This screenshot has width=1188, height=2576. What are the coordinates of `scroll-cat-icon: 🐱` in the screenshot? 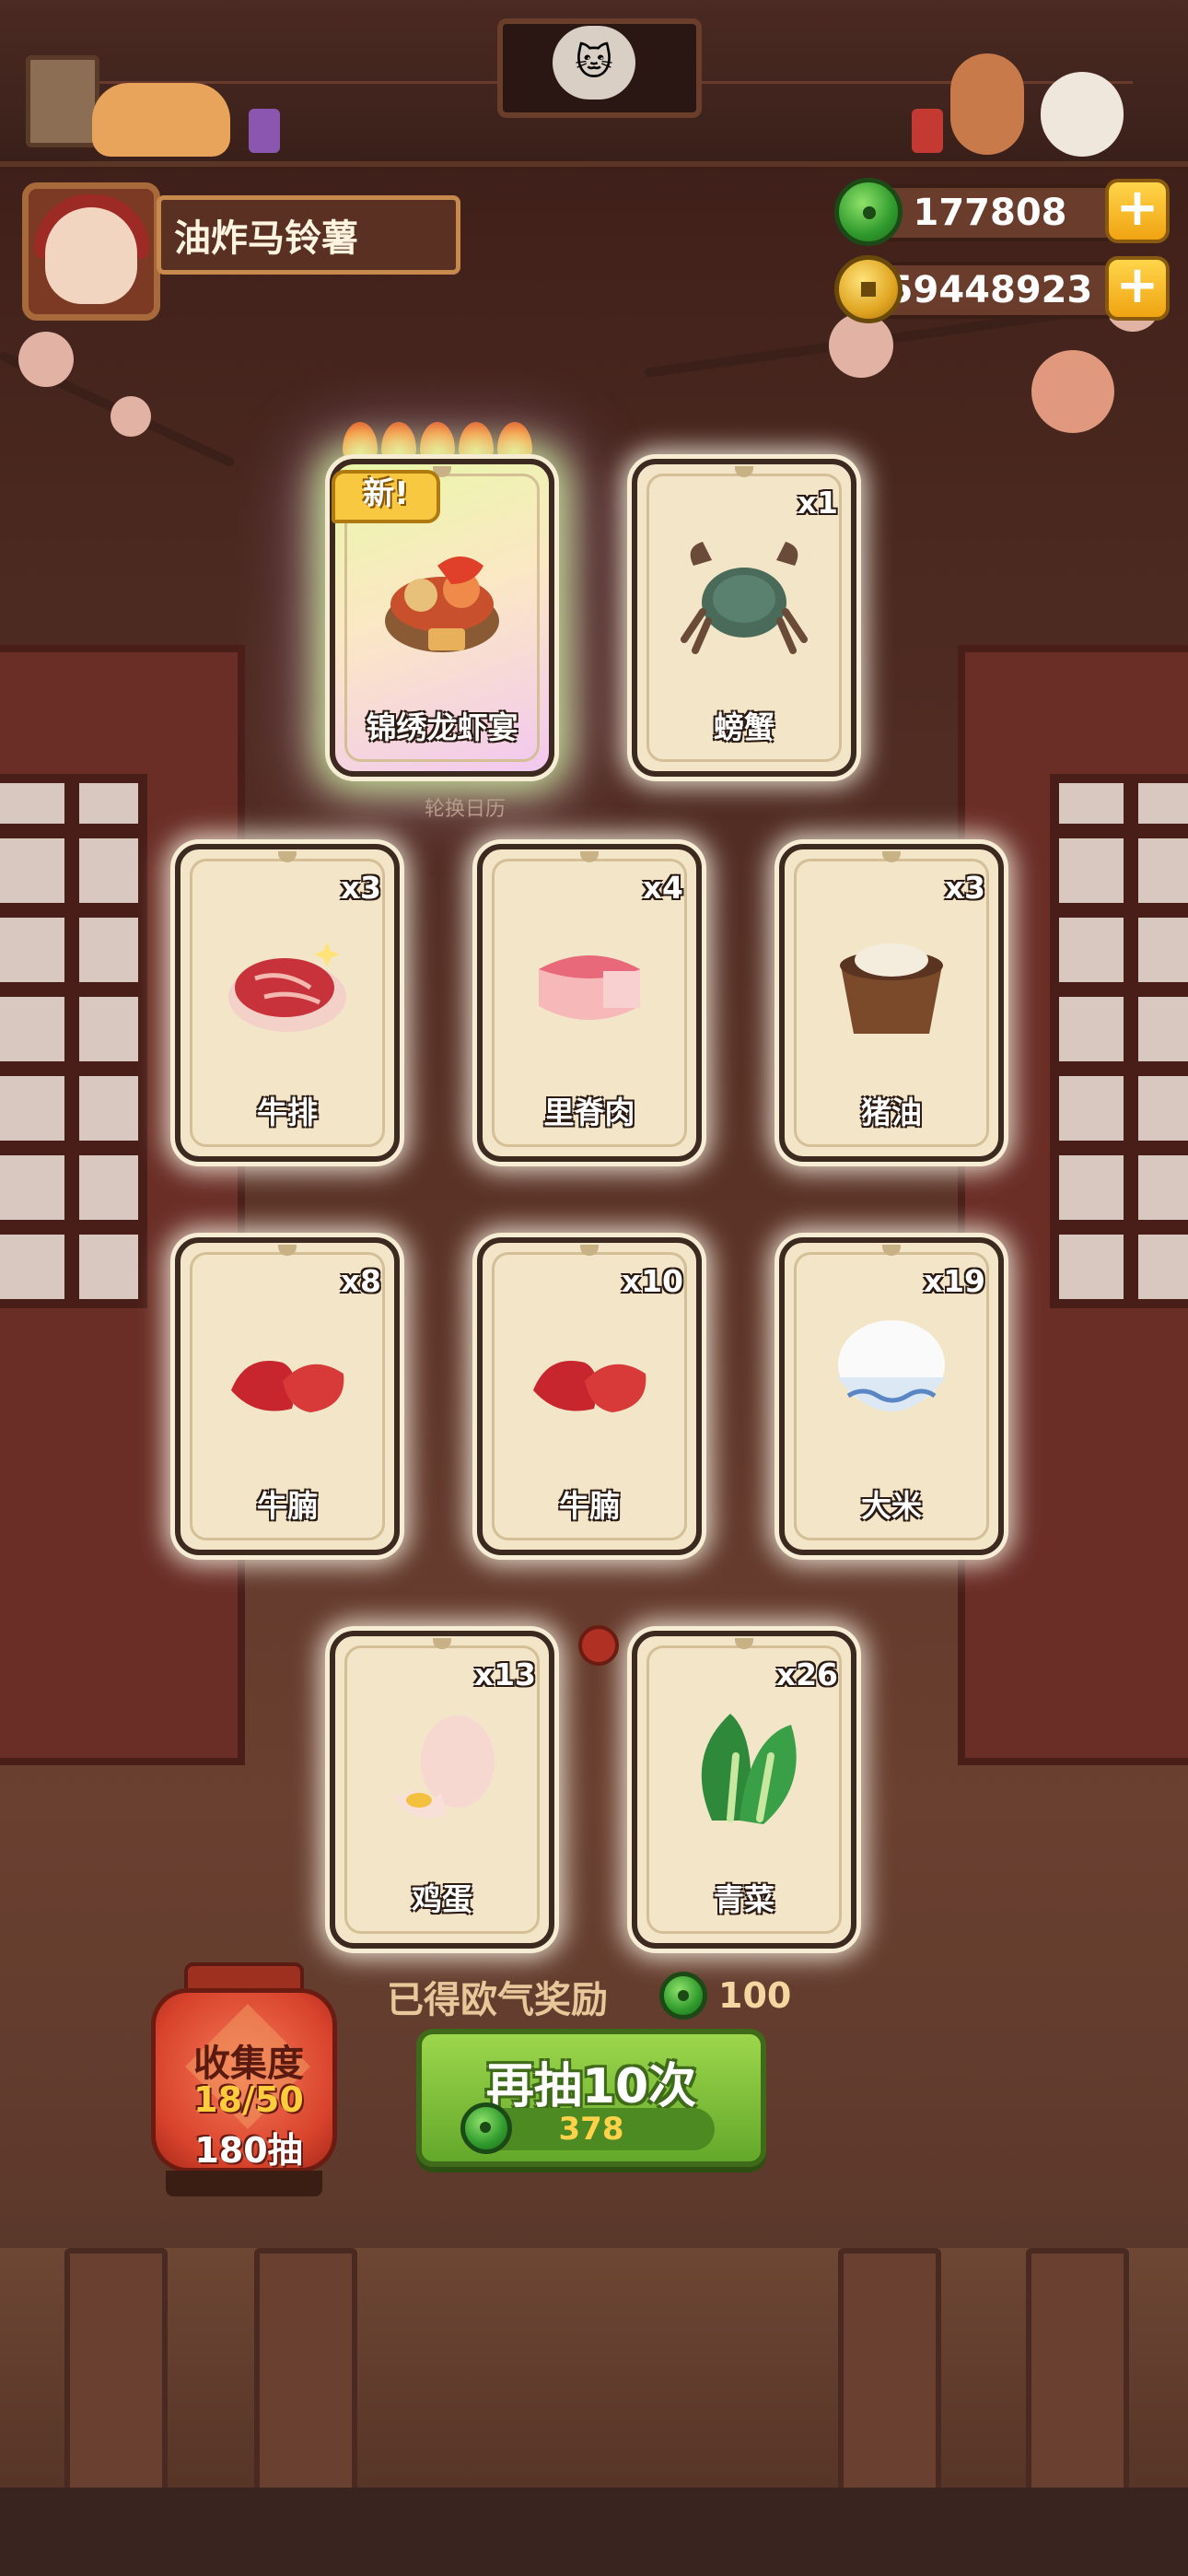 It's located at (594, 63).